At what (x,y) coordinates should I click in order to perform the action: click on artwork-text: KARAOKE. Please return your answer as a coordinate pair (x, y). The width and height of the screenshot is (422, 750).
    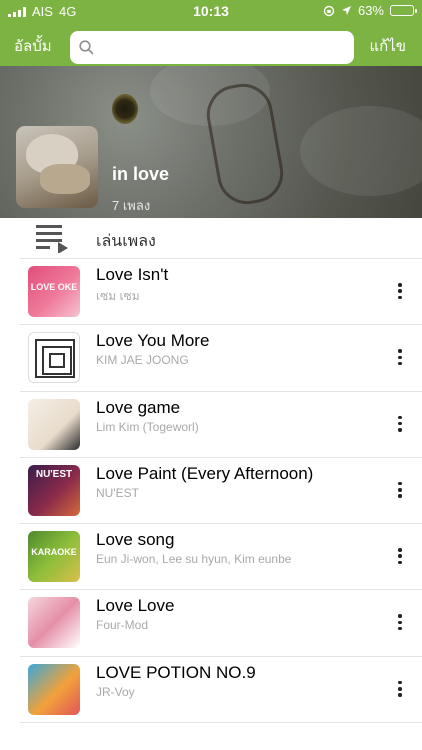
    Looking at the image, I should click on (54, 552).